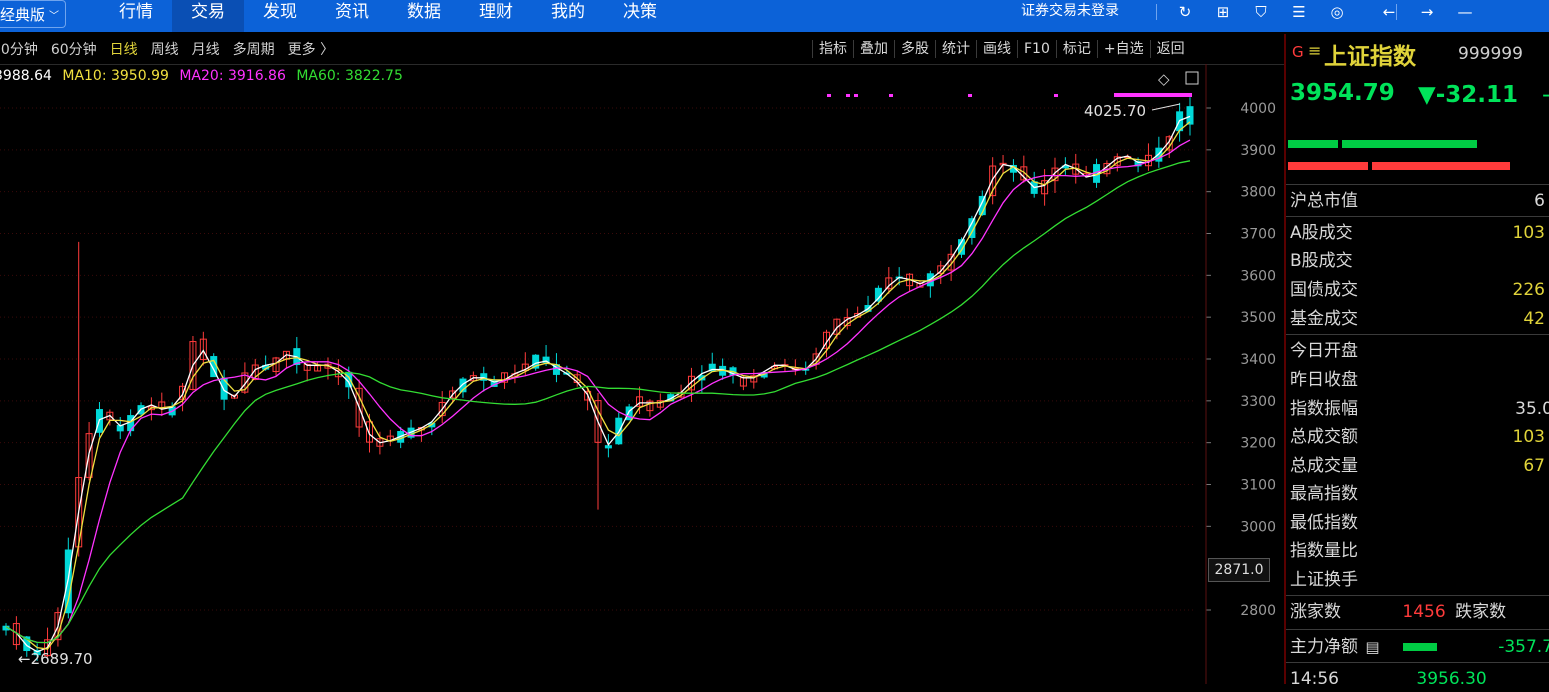 This screenshot has width=1549, height=692. I want to click on stat-label: 最低指数, so click(1324, 523).